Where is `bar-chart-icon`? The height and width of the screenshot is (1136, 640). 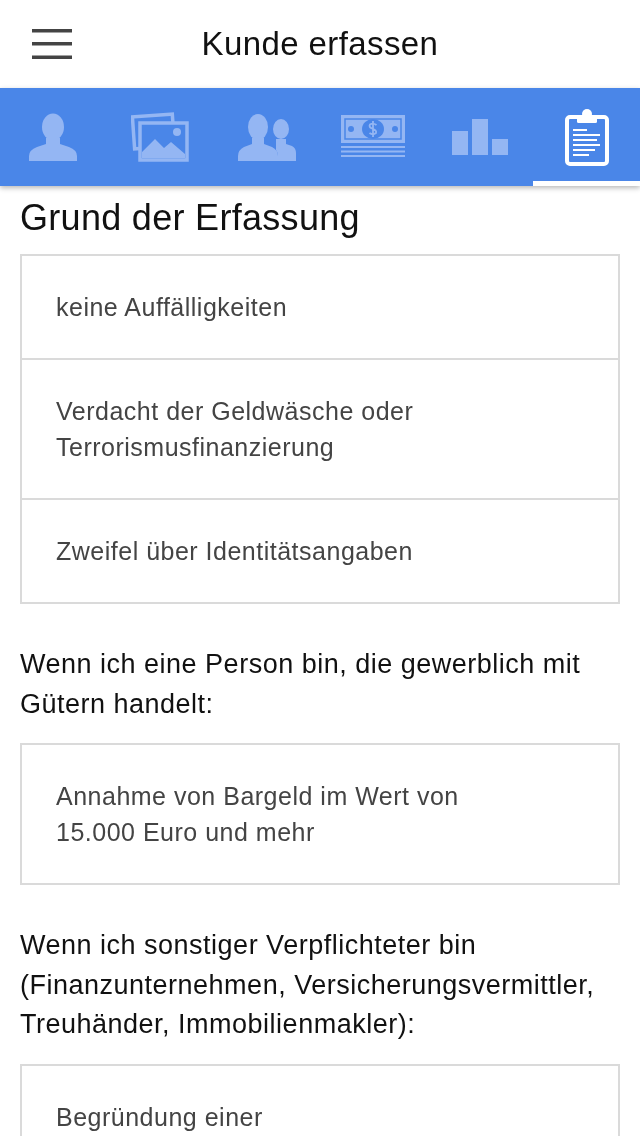 bar-chart-icon is located at coordinates (480, 137).